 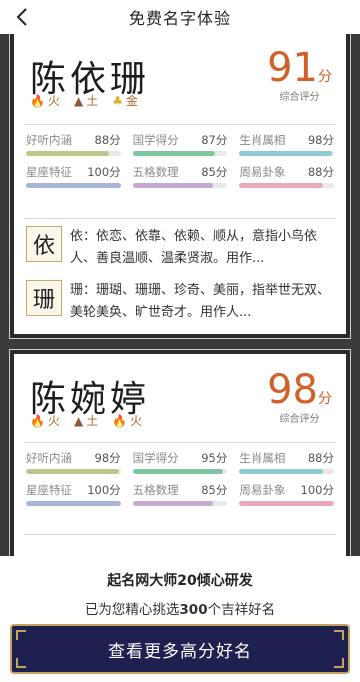 I want to click on metric-item: 好听内涵 88分, so click(x=73, y=144).